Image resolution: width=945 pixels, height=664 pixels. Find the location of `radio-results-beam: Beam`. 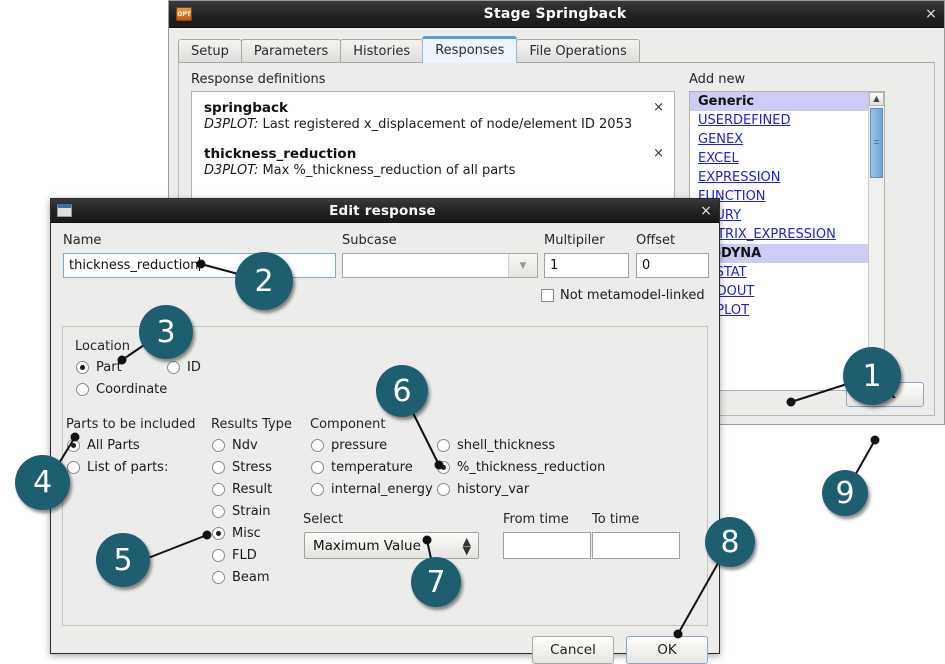

radio-results-beam: Beam is located at coordinates (241, 577).